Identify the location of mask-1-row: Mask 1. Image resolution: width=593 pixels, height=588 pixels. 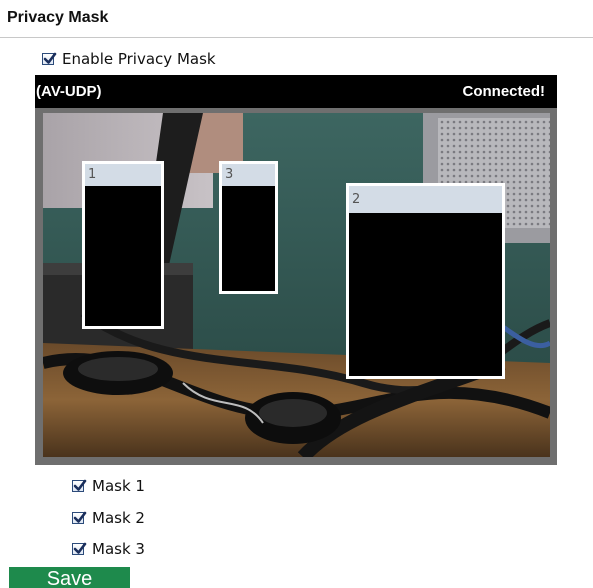
(108, 486).